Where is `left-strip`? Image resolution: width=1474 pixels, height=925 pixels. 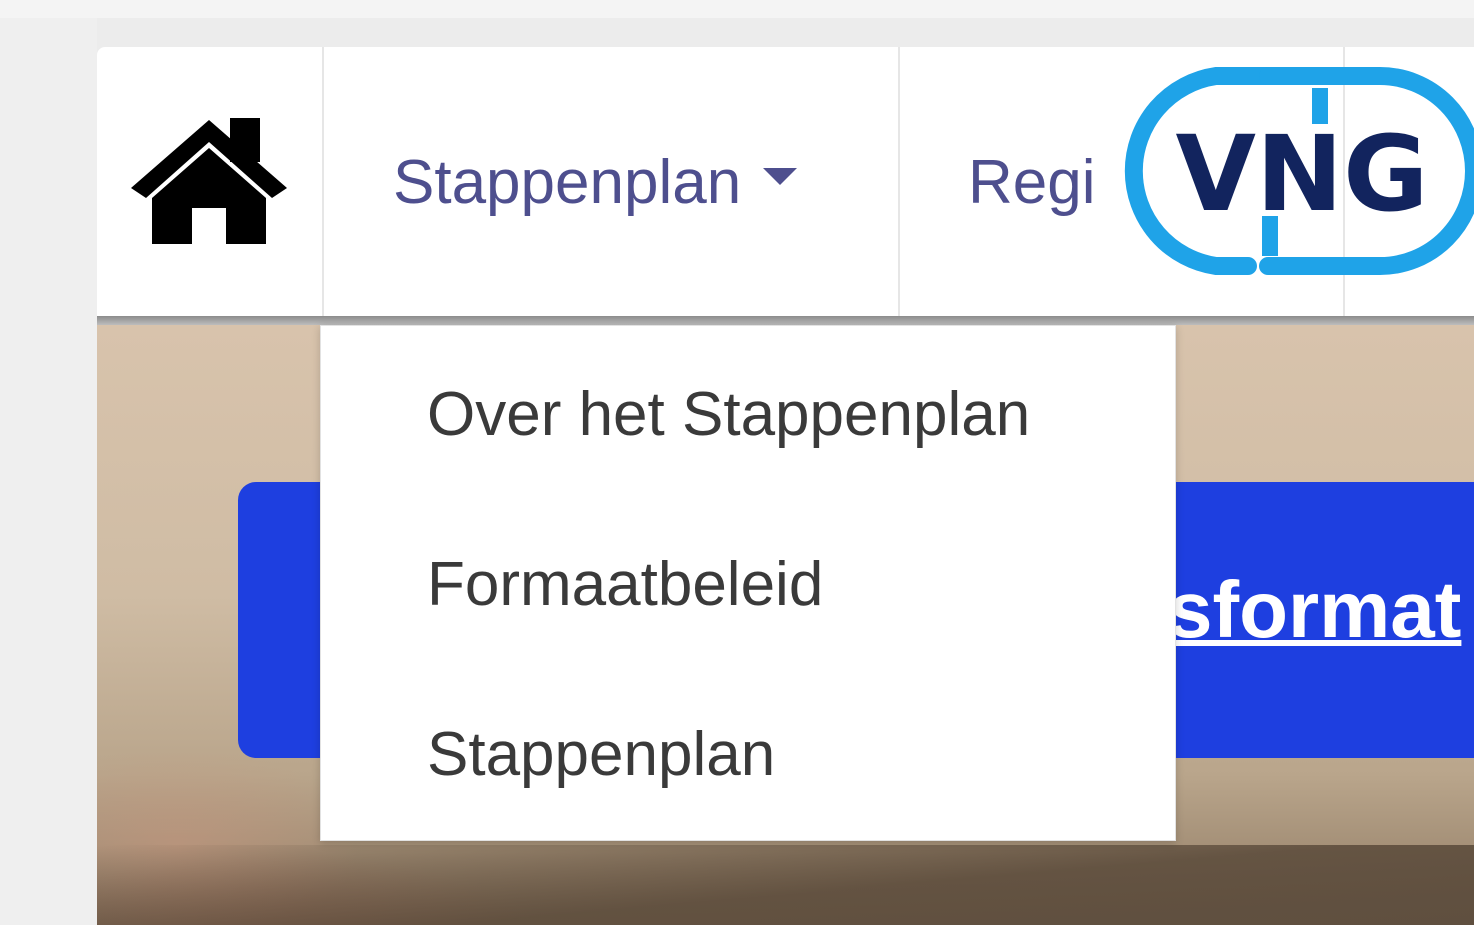
left-strip is located at coordinates (48, 471).